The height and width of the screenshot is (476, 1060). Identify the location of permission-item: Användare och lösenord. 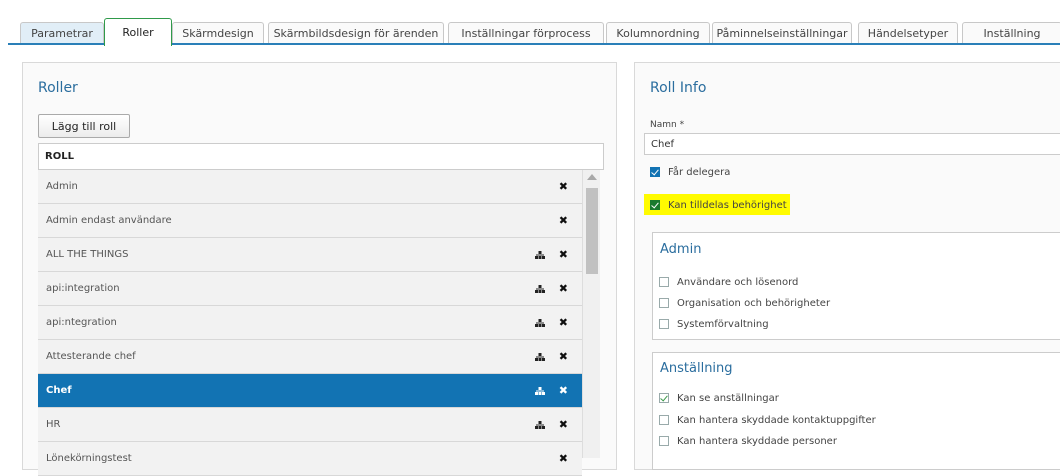
(728, 282).